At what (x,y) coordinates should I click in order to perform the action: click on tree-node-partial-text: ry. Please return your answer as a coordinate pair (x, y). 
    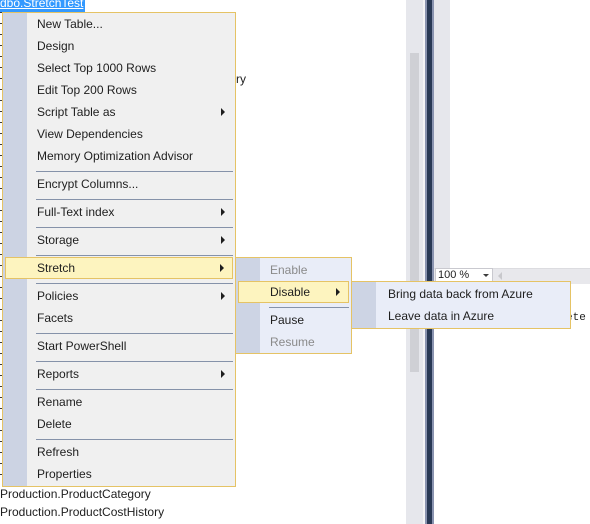
    Looking at the image, I should click on (241, 79).